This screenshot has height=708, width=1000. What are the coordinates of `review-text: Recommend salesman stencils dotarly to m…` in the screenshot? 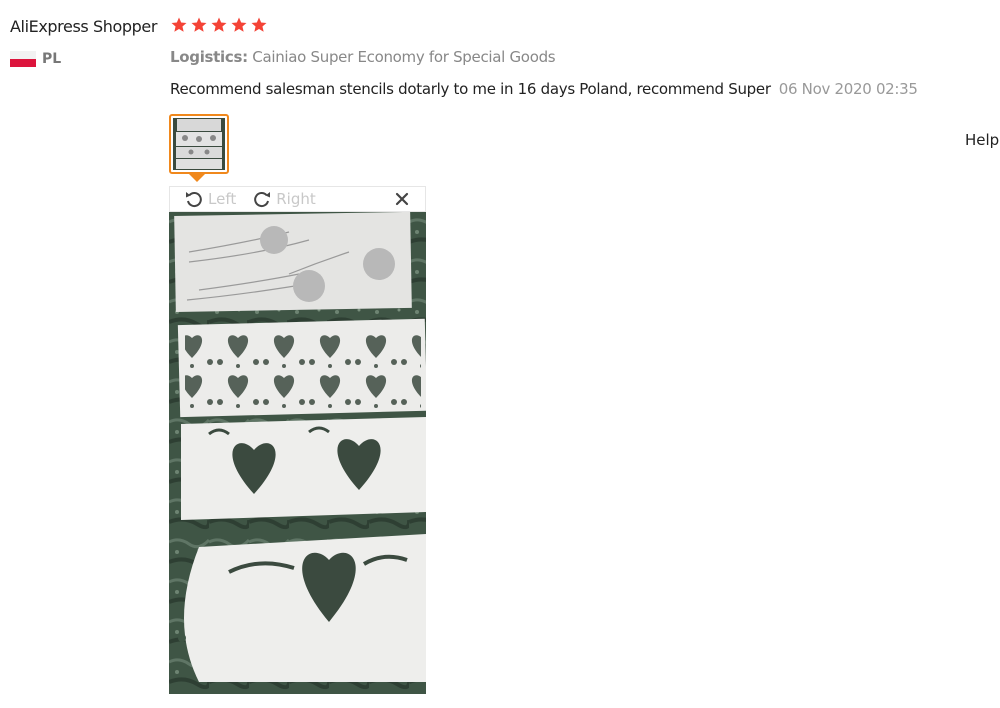 It's located at (470, 89).